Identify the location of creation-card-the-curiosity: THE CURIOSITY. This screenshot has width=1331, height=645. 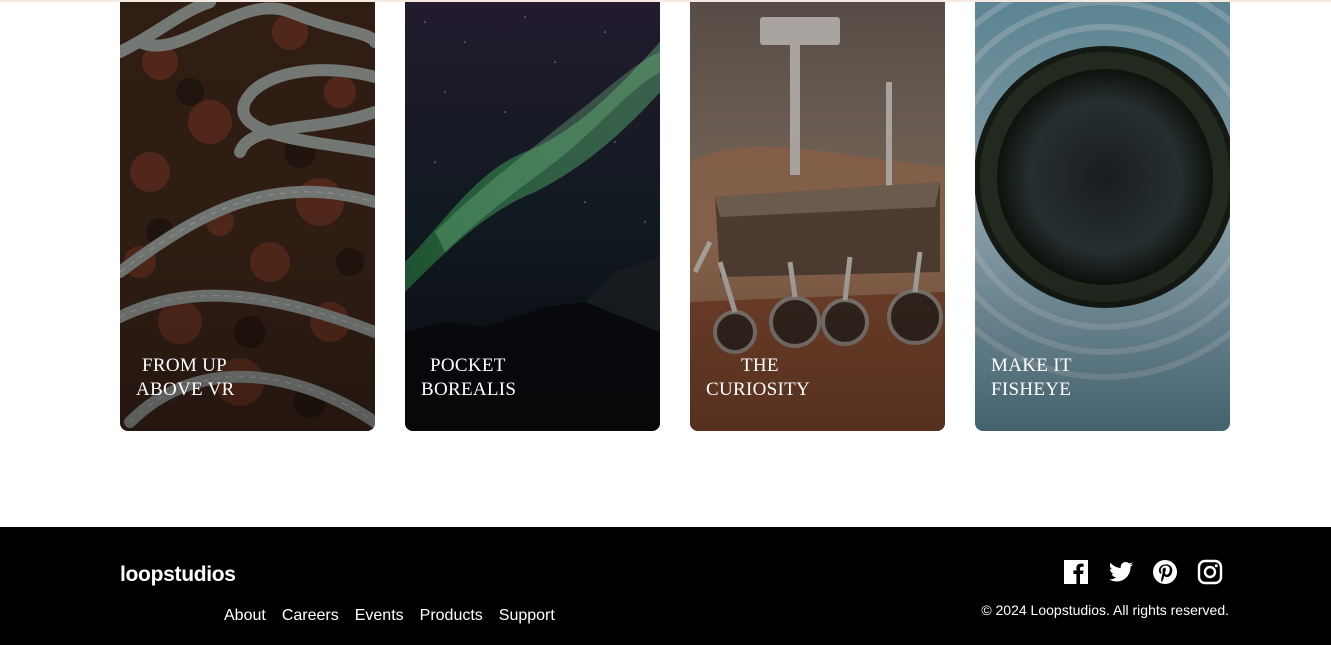
(817, 216).